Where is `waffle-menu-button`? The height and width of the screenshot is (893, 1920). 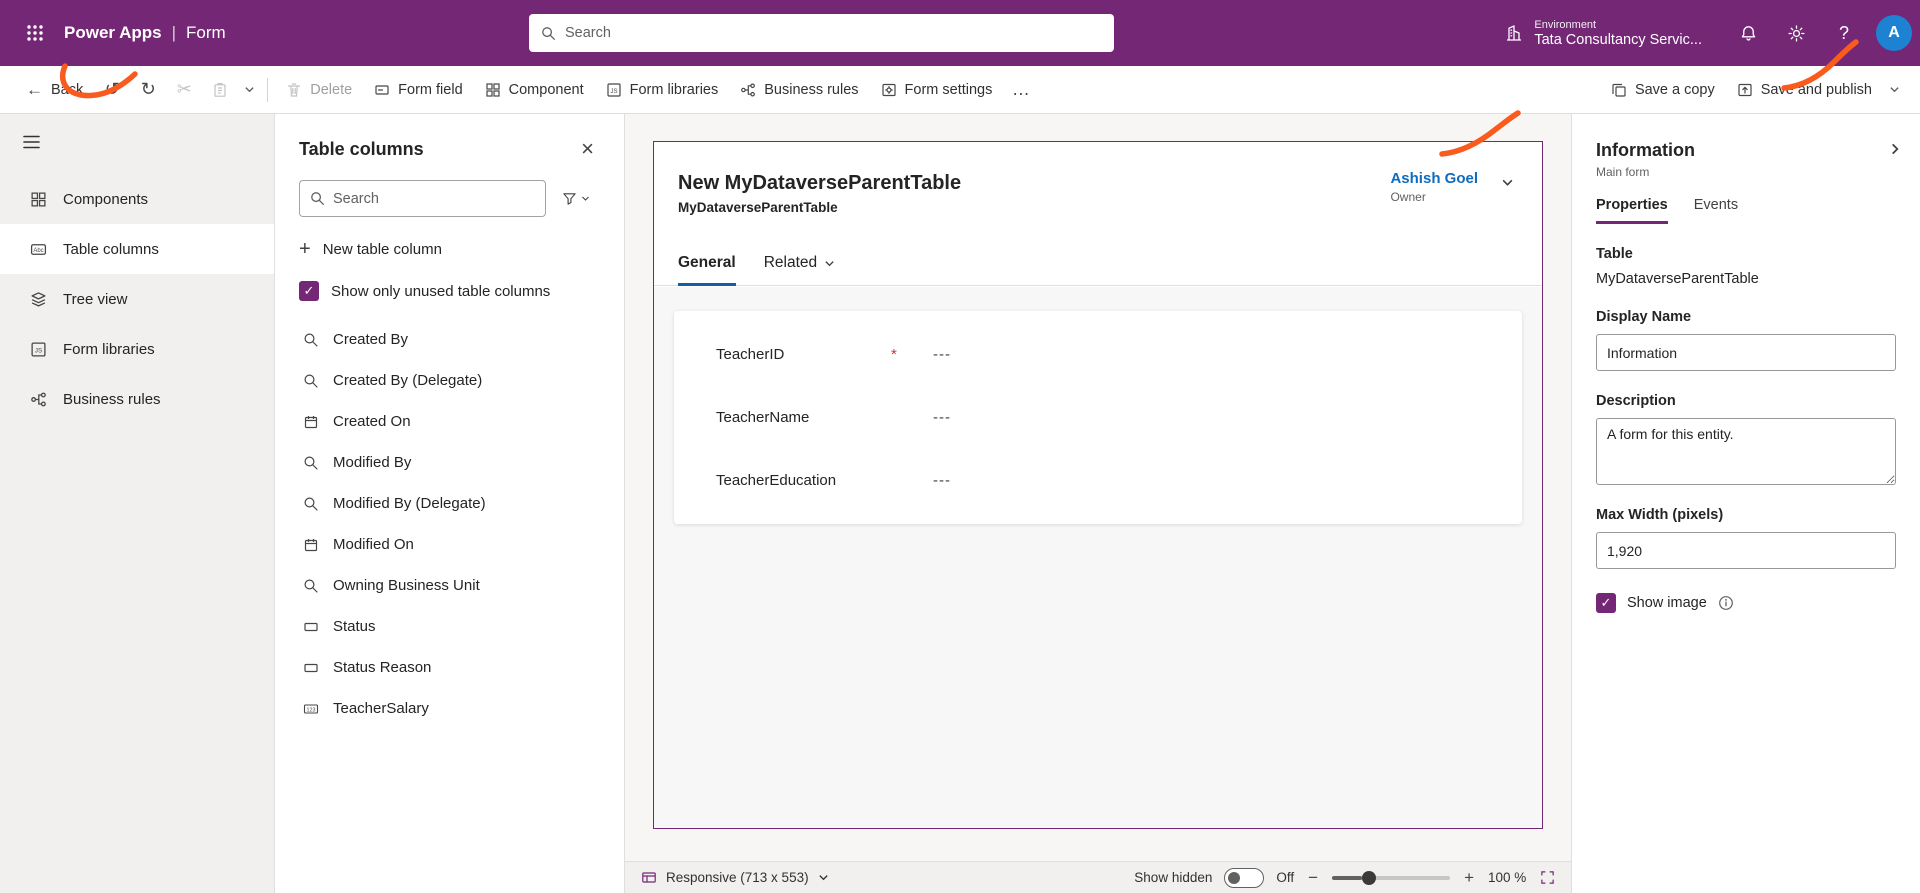
waffle-menu-button is located at coordinates (35, 33).